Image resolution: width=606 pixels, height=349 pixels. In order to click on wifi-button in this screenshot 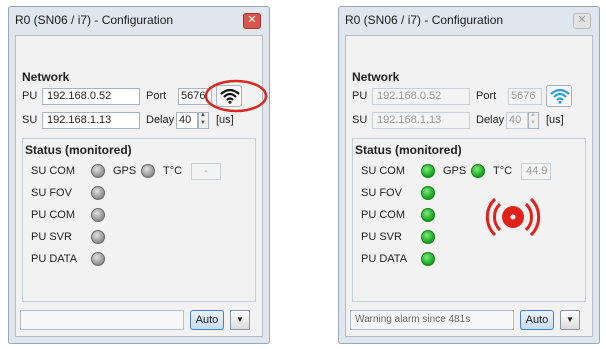, I will do `click(559, 96)`.